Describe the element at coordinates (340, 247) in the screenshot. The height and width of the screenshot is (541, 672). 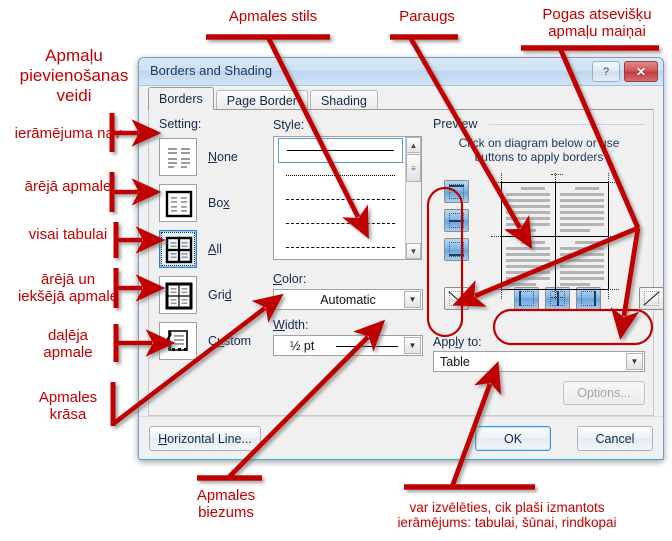
I see `style-item-dash-dot` at that location.